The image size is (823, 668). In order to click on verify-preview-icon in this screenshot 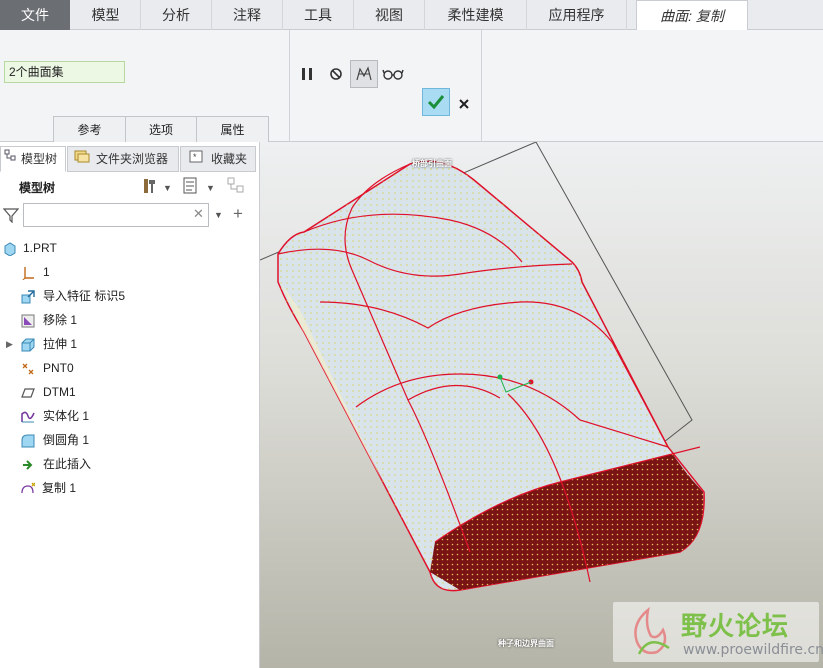, I will do `click(364, 74)`.